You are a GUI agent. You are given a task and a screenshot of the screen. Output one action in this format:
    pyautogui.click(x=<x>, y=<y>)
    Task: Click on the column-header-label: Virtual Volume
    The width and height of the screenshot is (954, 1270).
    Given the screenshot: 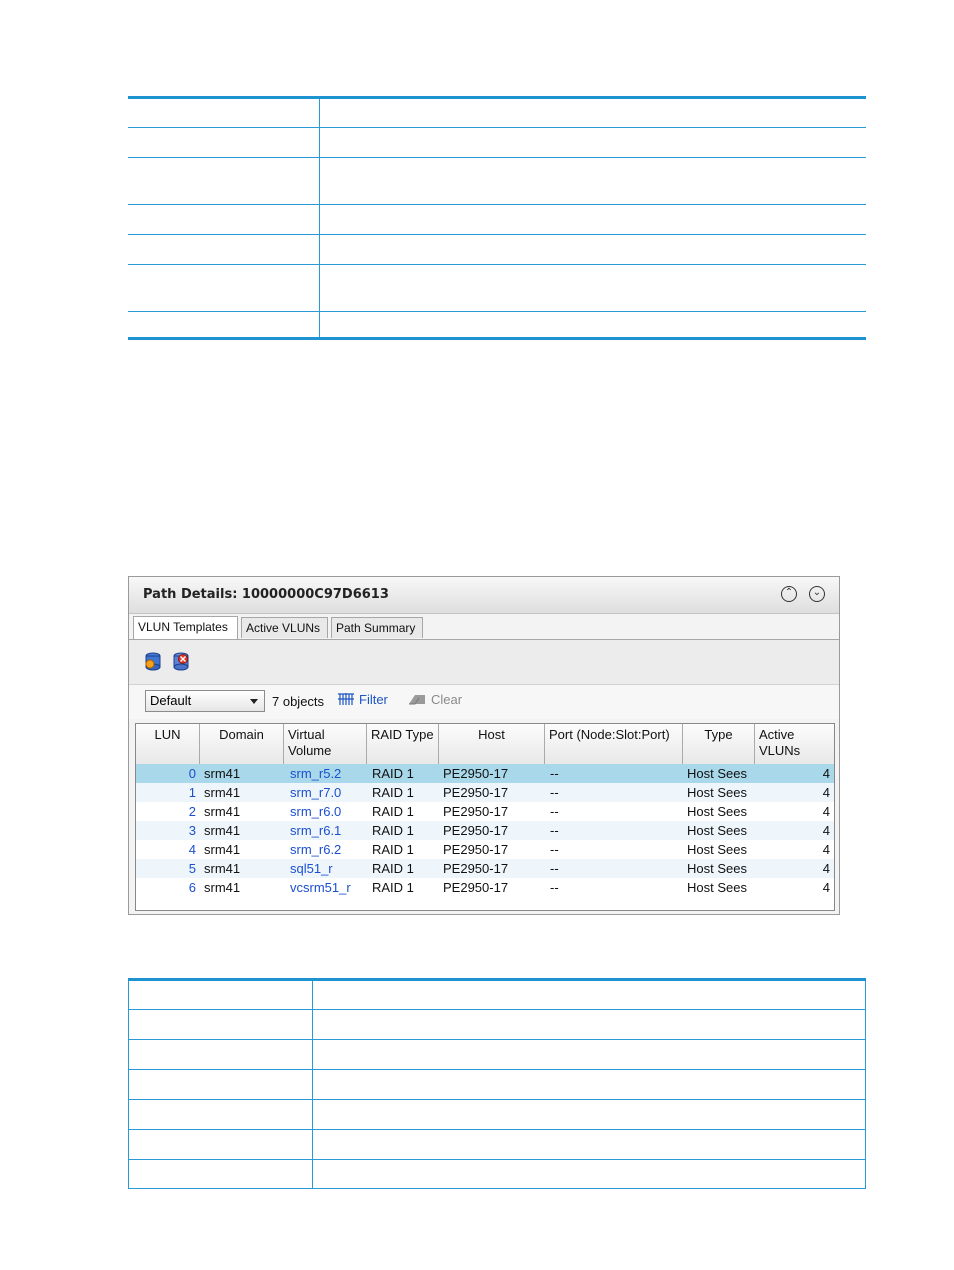 What is the action you would take?
    pyautogui.click(x=310, y=742)
    